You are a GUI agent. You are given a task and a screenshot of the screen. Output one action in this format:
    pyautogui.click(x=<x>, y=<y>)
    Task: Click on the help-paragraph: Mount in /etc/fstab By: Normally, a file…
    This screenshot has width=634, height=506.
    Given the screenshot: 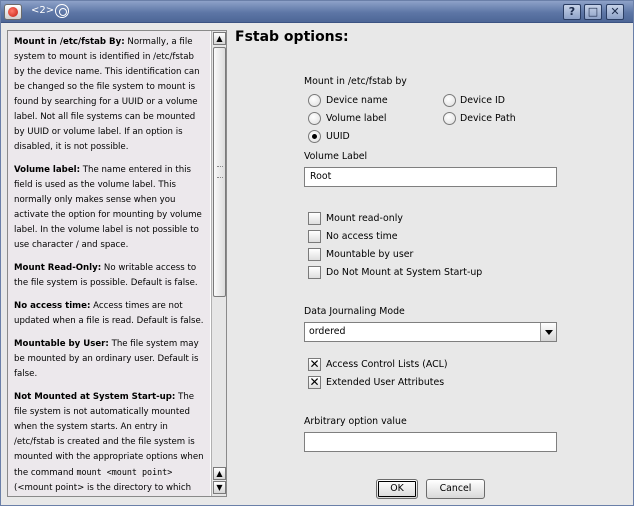 What is the action you would take?
    pyautogui.click(x=107, y=94)
    